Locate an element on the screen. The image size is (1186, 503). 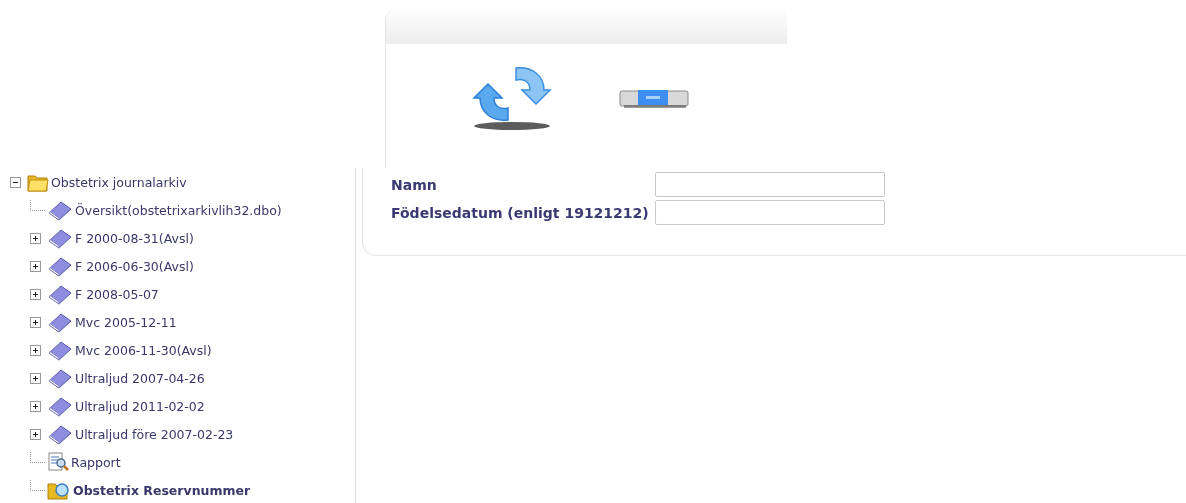
tree-item: Ultraljud 2011-02-02 is located at coordinates (140, 406).